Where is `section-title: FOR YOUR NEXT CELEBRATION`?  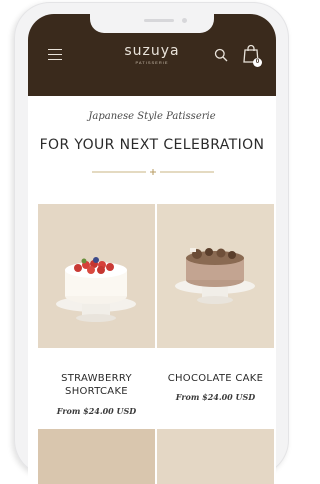 section-title: FOR YOUR NEXT CELEBRATION is located at coordinates (152, 145).